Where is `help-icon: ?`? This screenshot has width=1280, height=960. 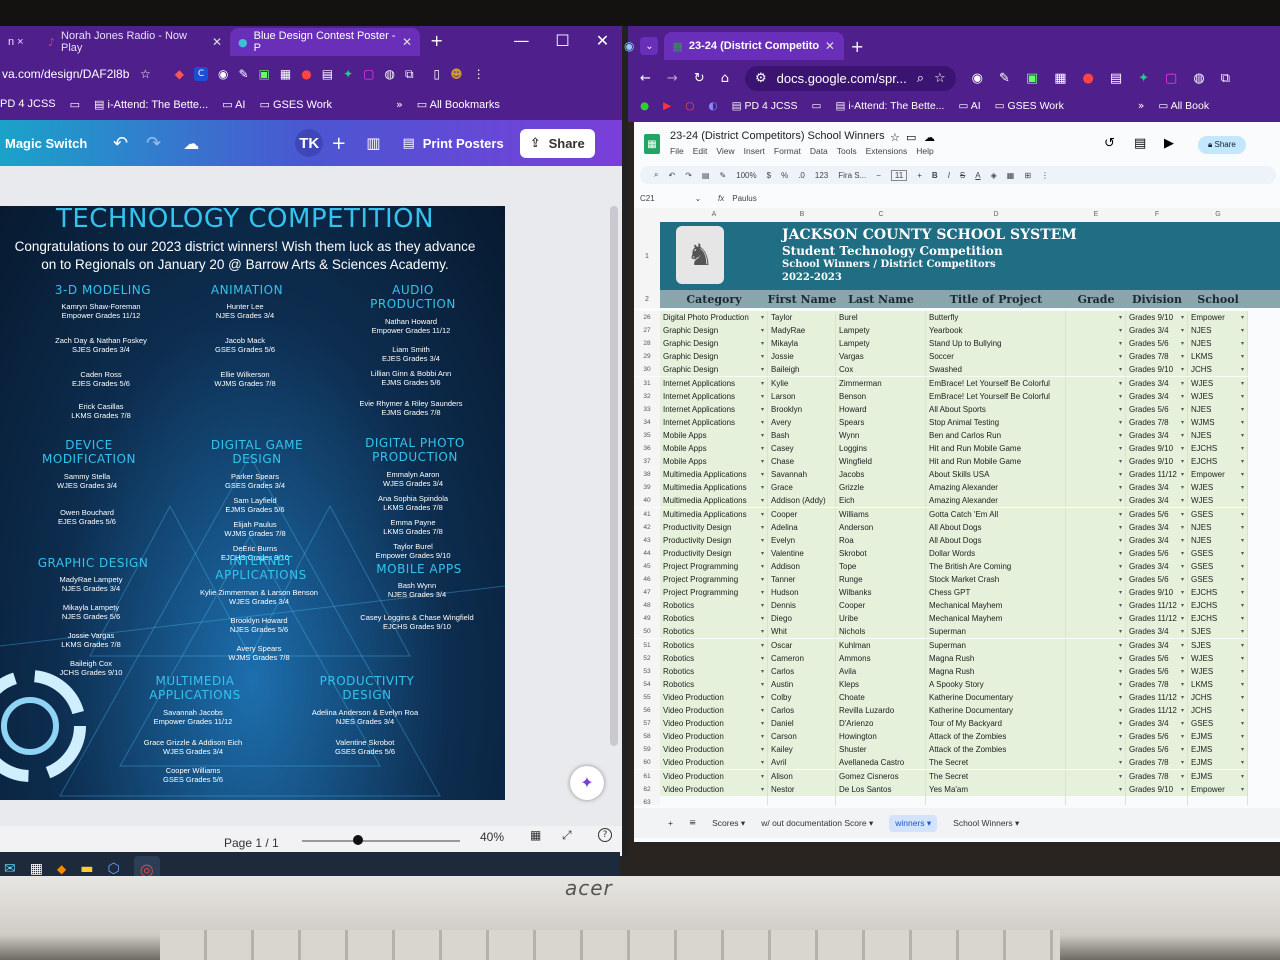
help-icon: ? is located at coordinates (605, 835).